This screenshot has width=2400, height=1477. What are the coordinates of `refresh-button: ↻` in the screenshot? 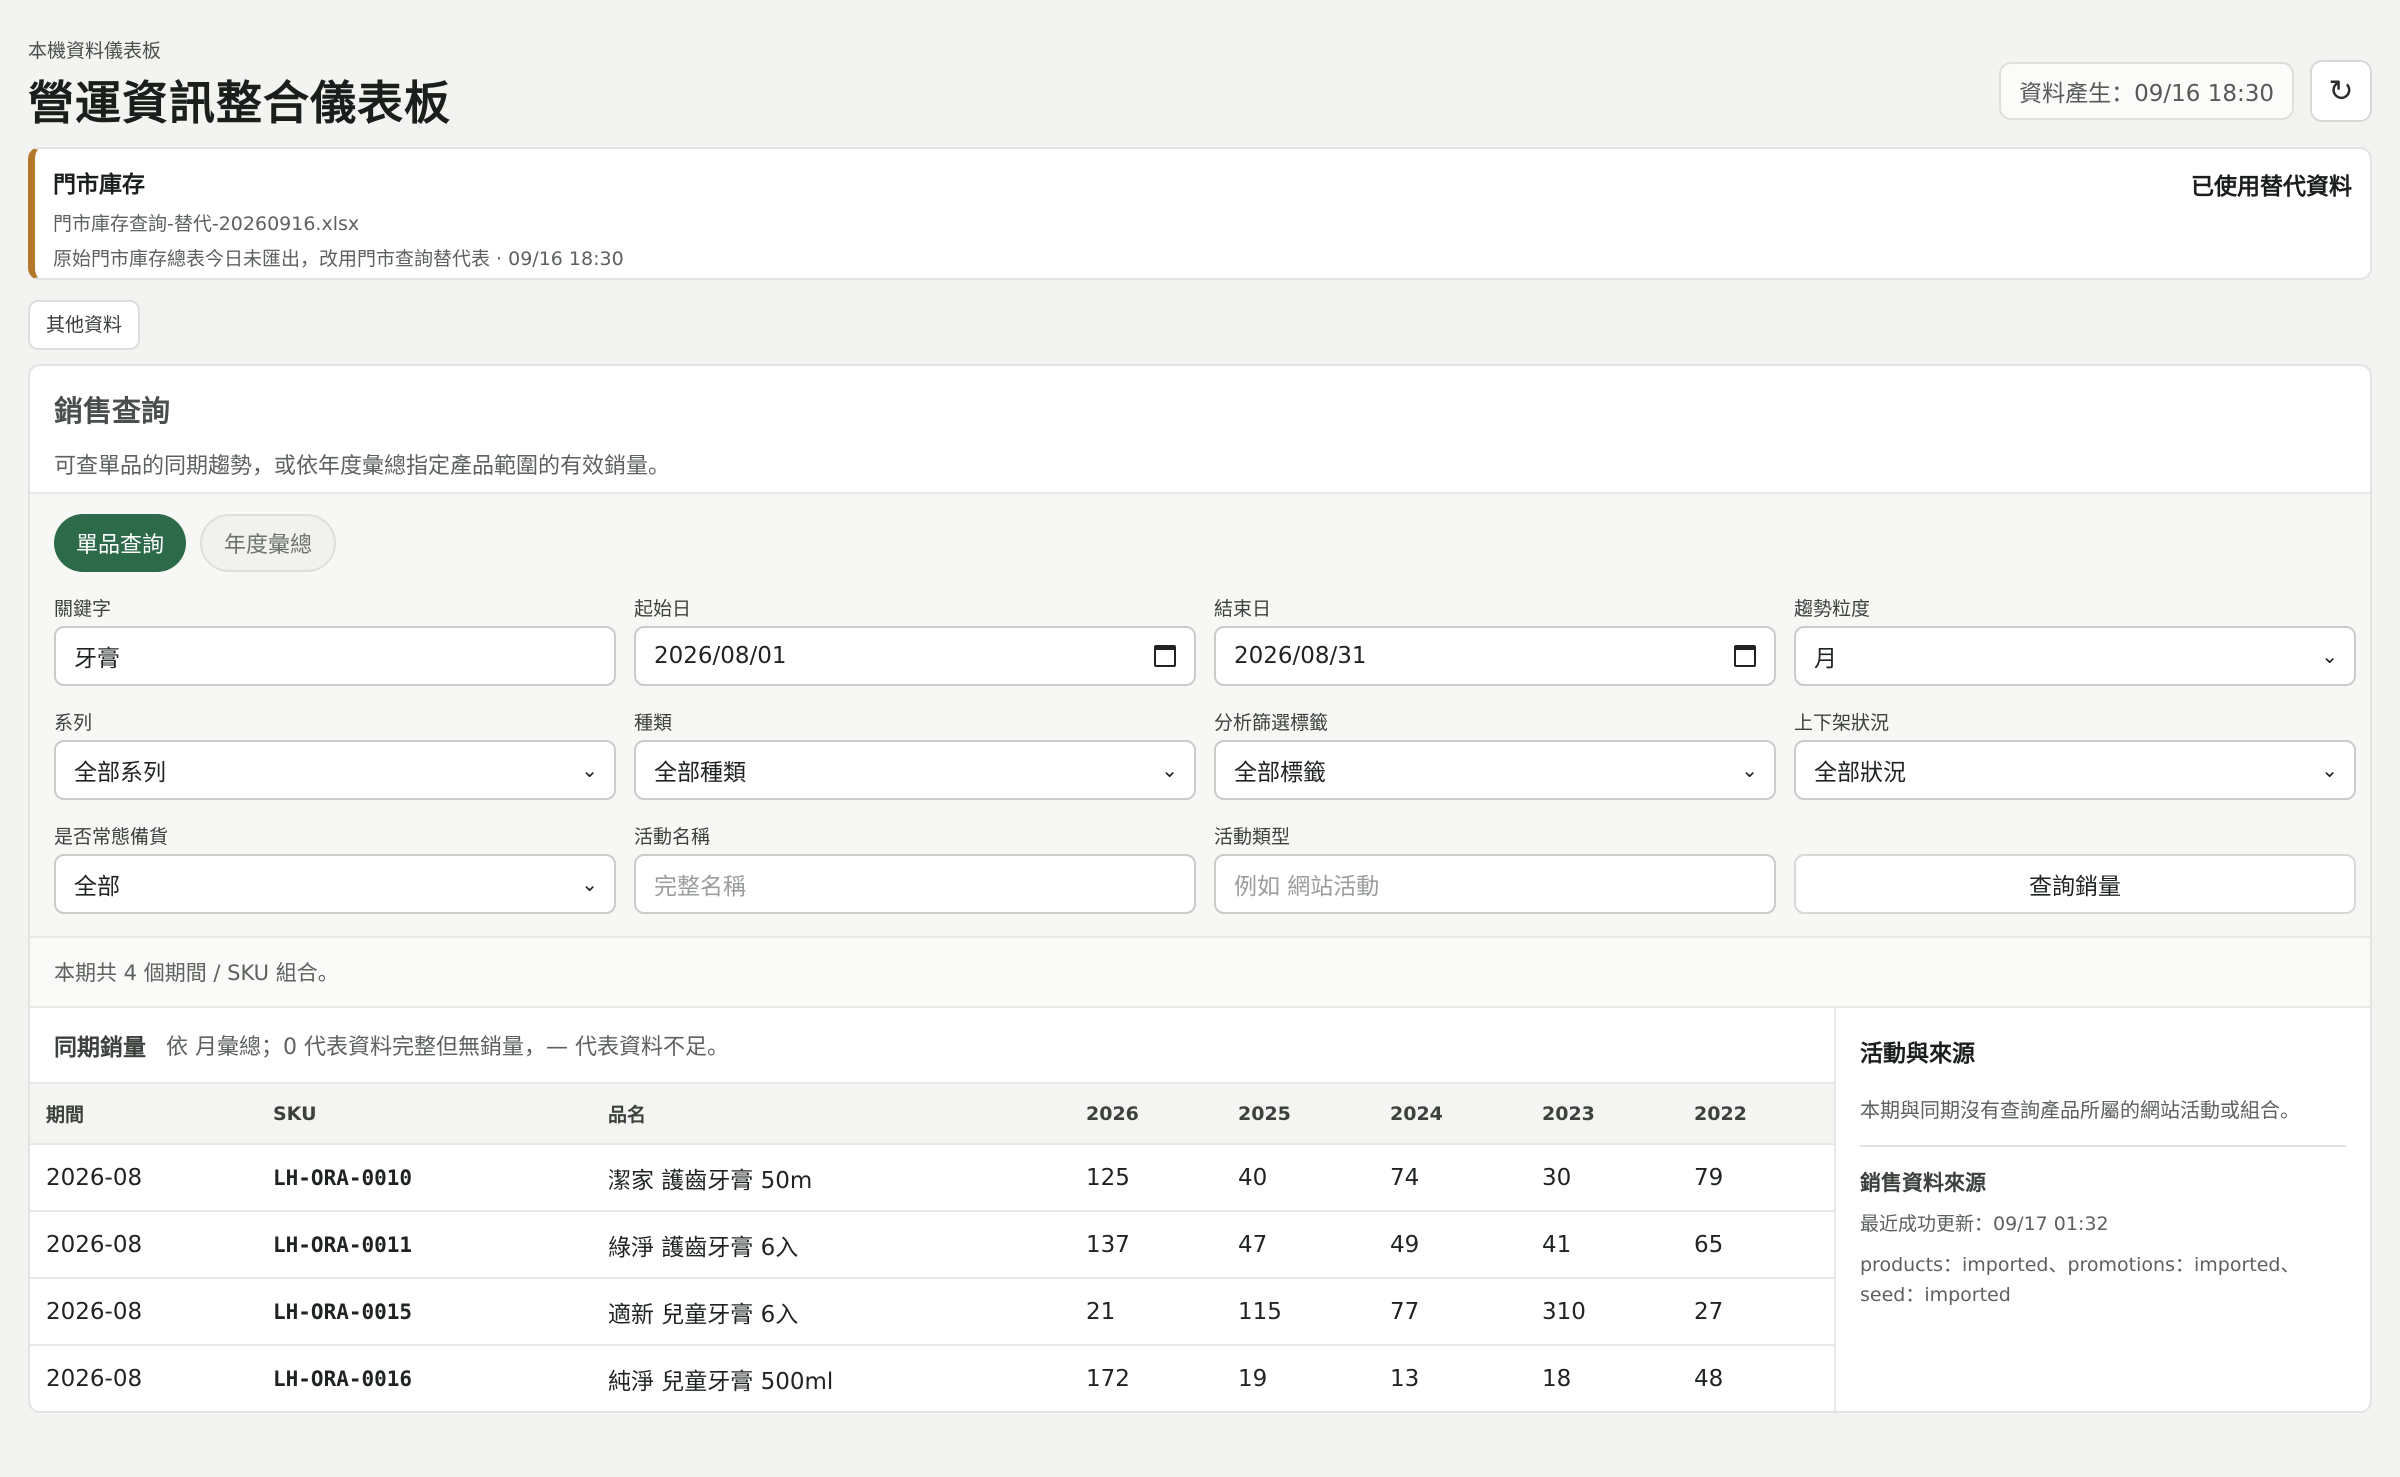 It's located at (2341, 91).